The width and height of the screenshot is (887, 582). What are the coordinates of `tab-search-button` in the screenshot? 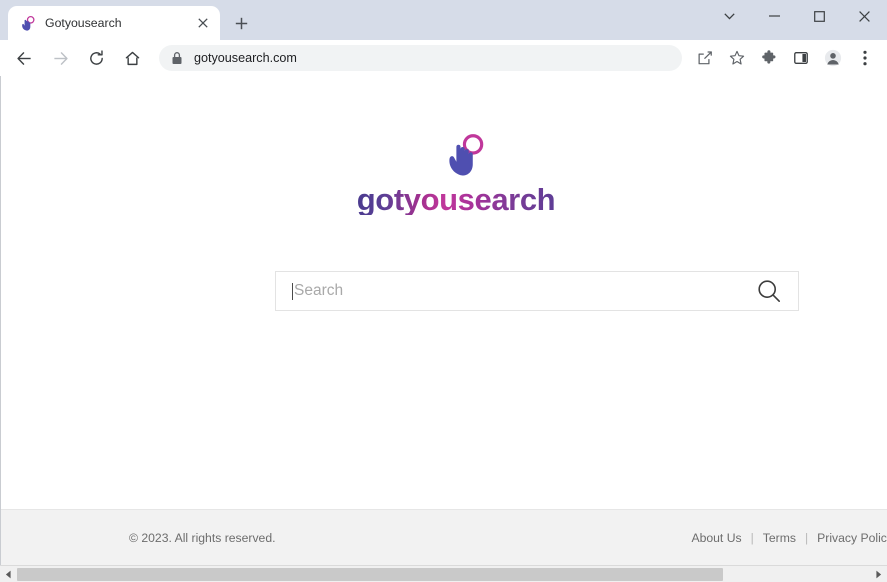 It's located at (729, 16).